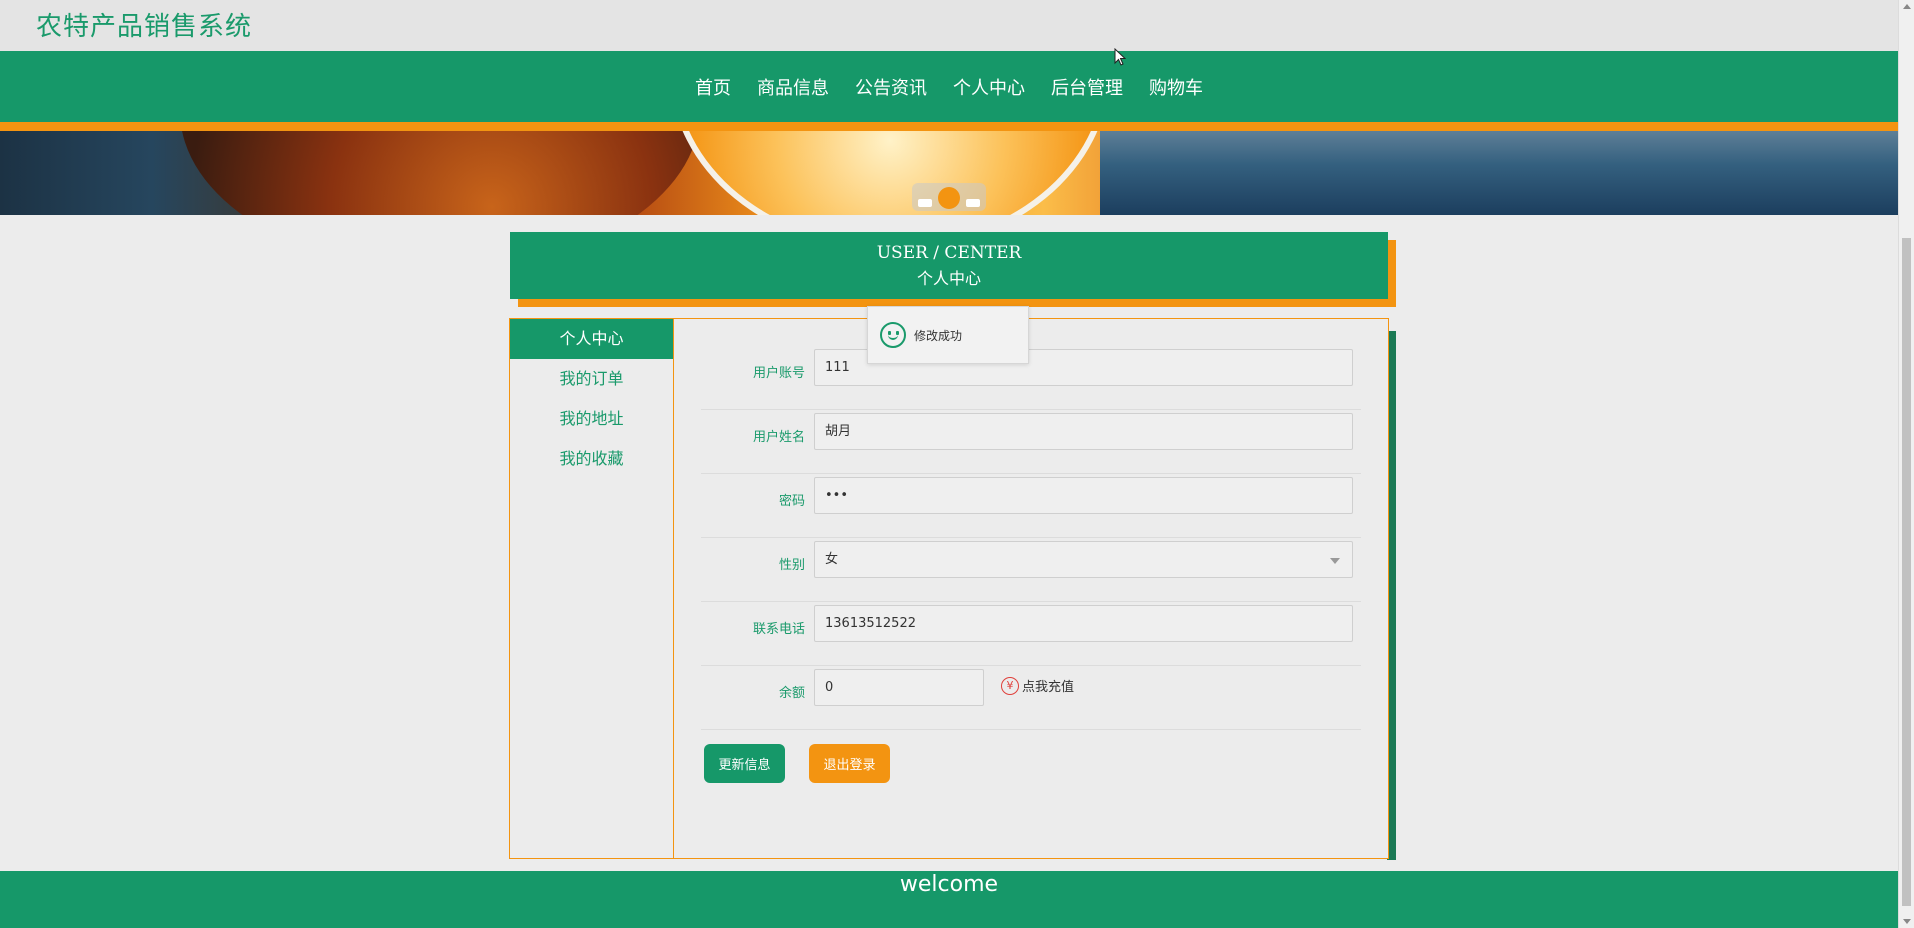 Image resolution: width=1914 pixels, height=928 pixels. Describe the element at coordinates (791, 565) in the screenshot. I see `gender-label: 性别` at that location.